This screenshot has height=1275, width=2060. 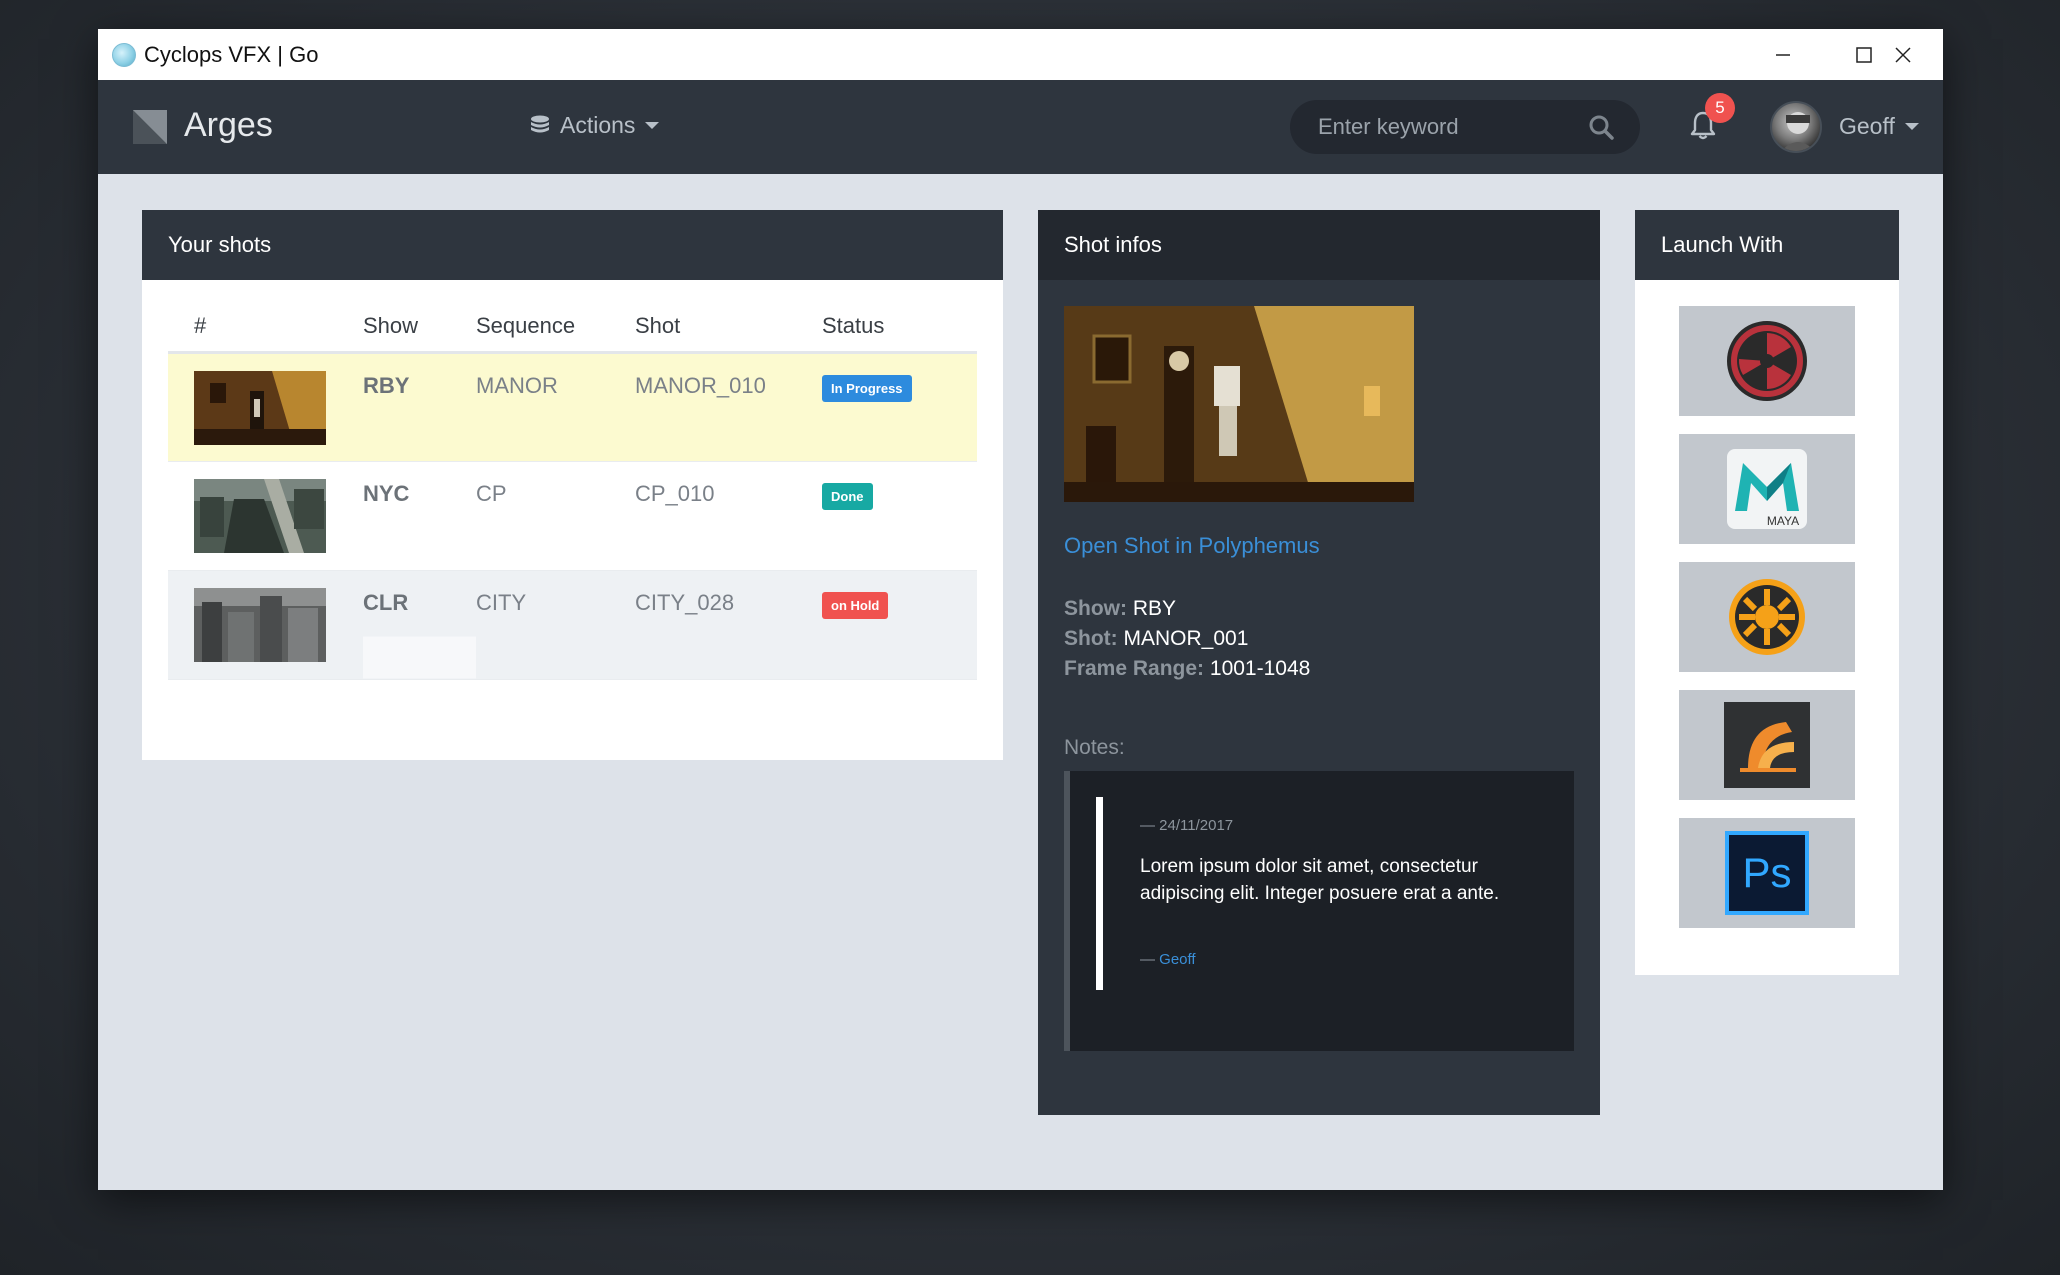 I want to click on table-row: NYC CP CP_010 Done, so click(x=572, y=516).